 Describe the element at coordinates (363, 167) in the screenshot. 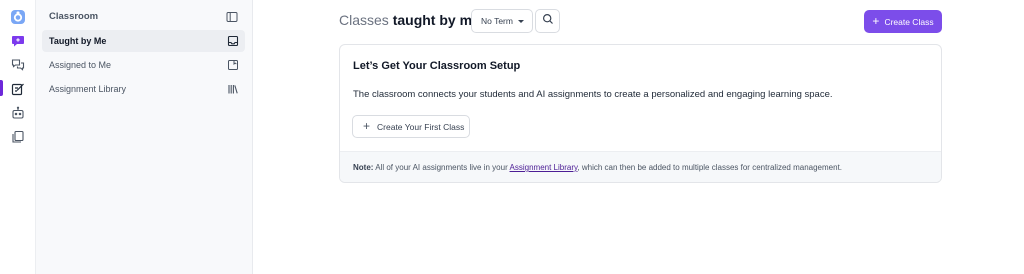

I see `note-label: Note:` at that location.